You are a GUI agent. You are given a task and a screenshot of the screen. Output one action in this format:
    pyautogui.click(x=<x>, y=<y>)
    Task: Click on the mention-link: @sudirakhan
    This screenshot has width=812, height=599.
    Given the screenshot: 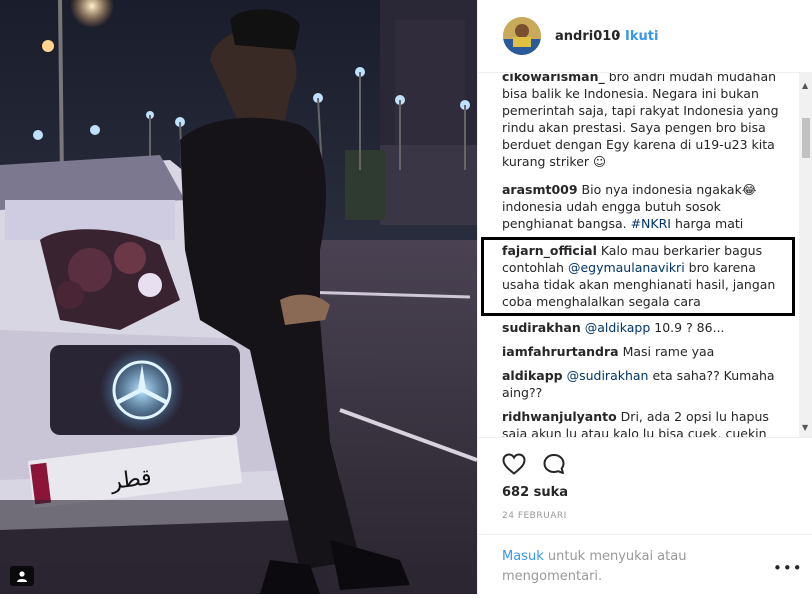 What is the action you would take?
    pyautogui.click(x=608, y=375)
    